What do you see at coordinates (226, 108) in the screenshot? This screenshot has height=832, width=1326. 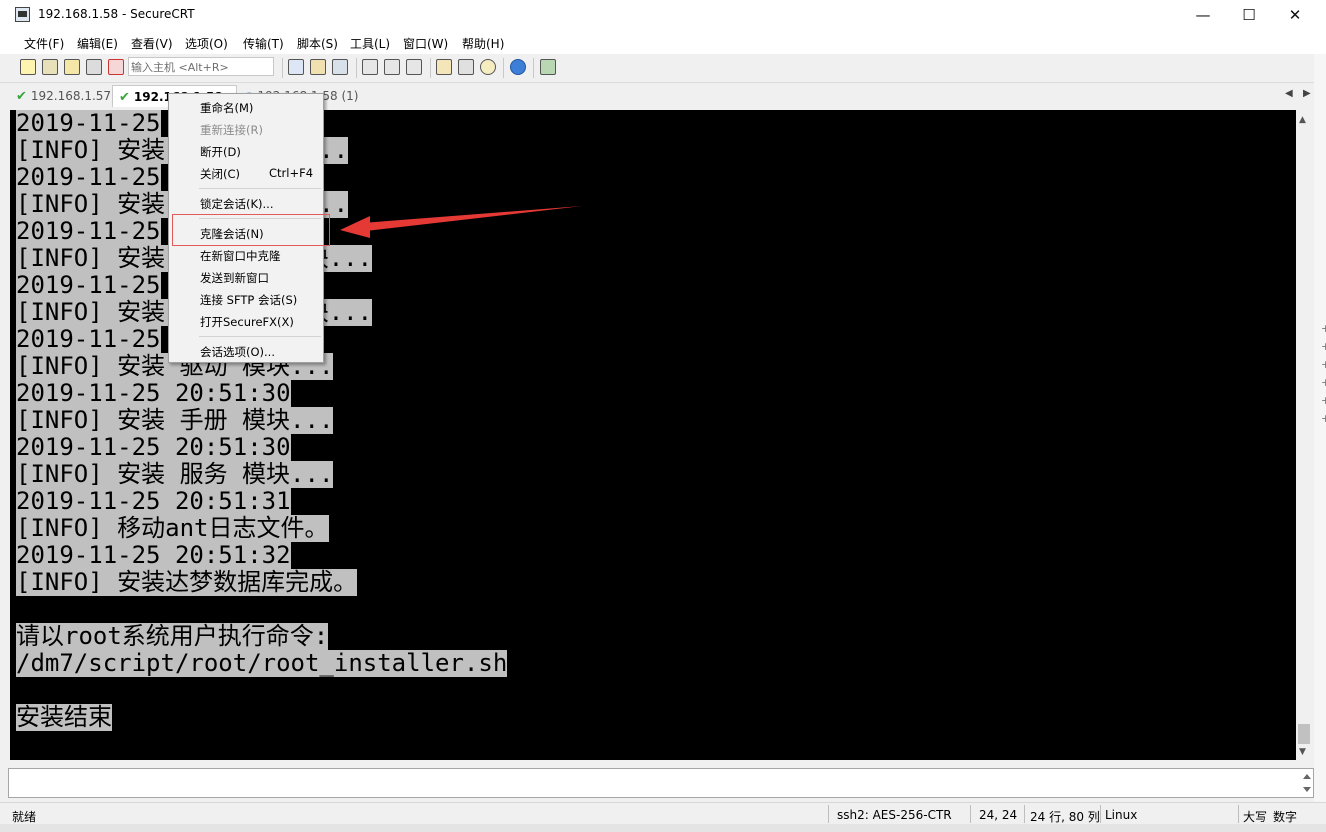 I see `menu-item-rename: 重命名(M)` at bounding box center [226, 108].